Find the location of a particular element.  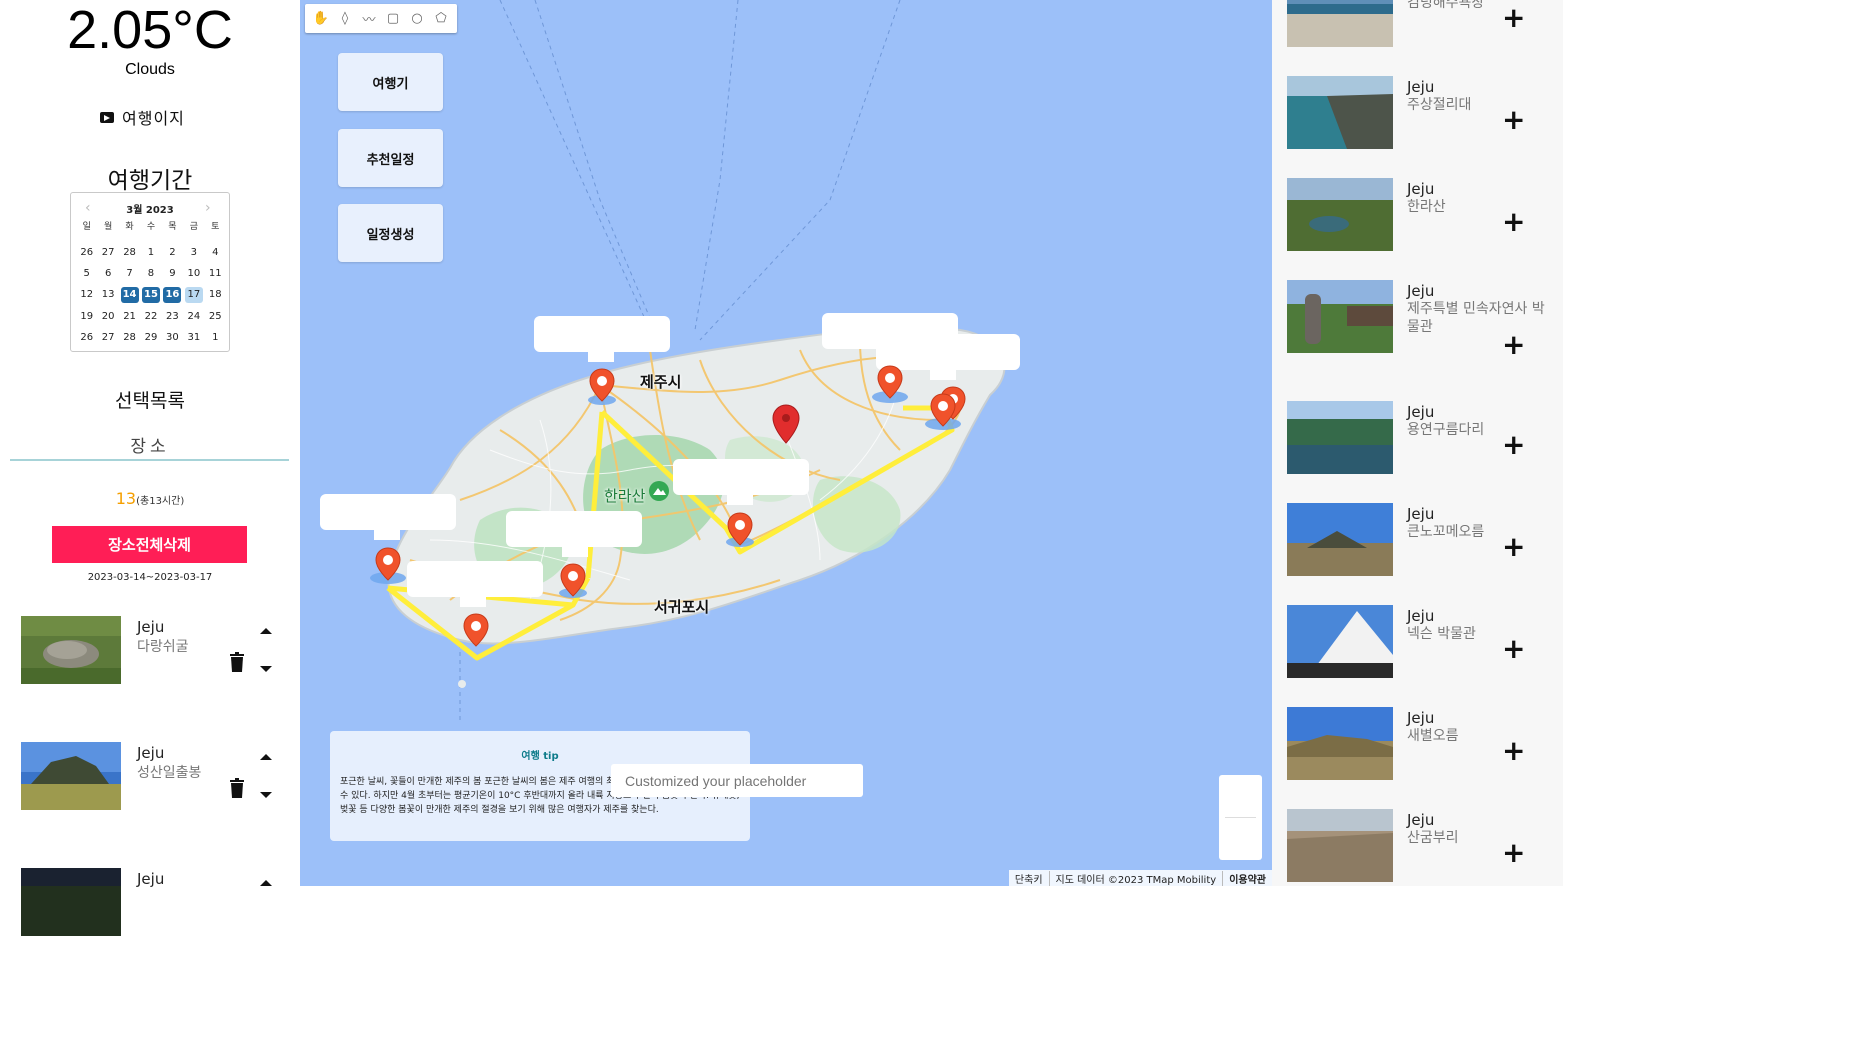

calendar-day: 16 is located at coordinates (172, 295).